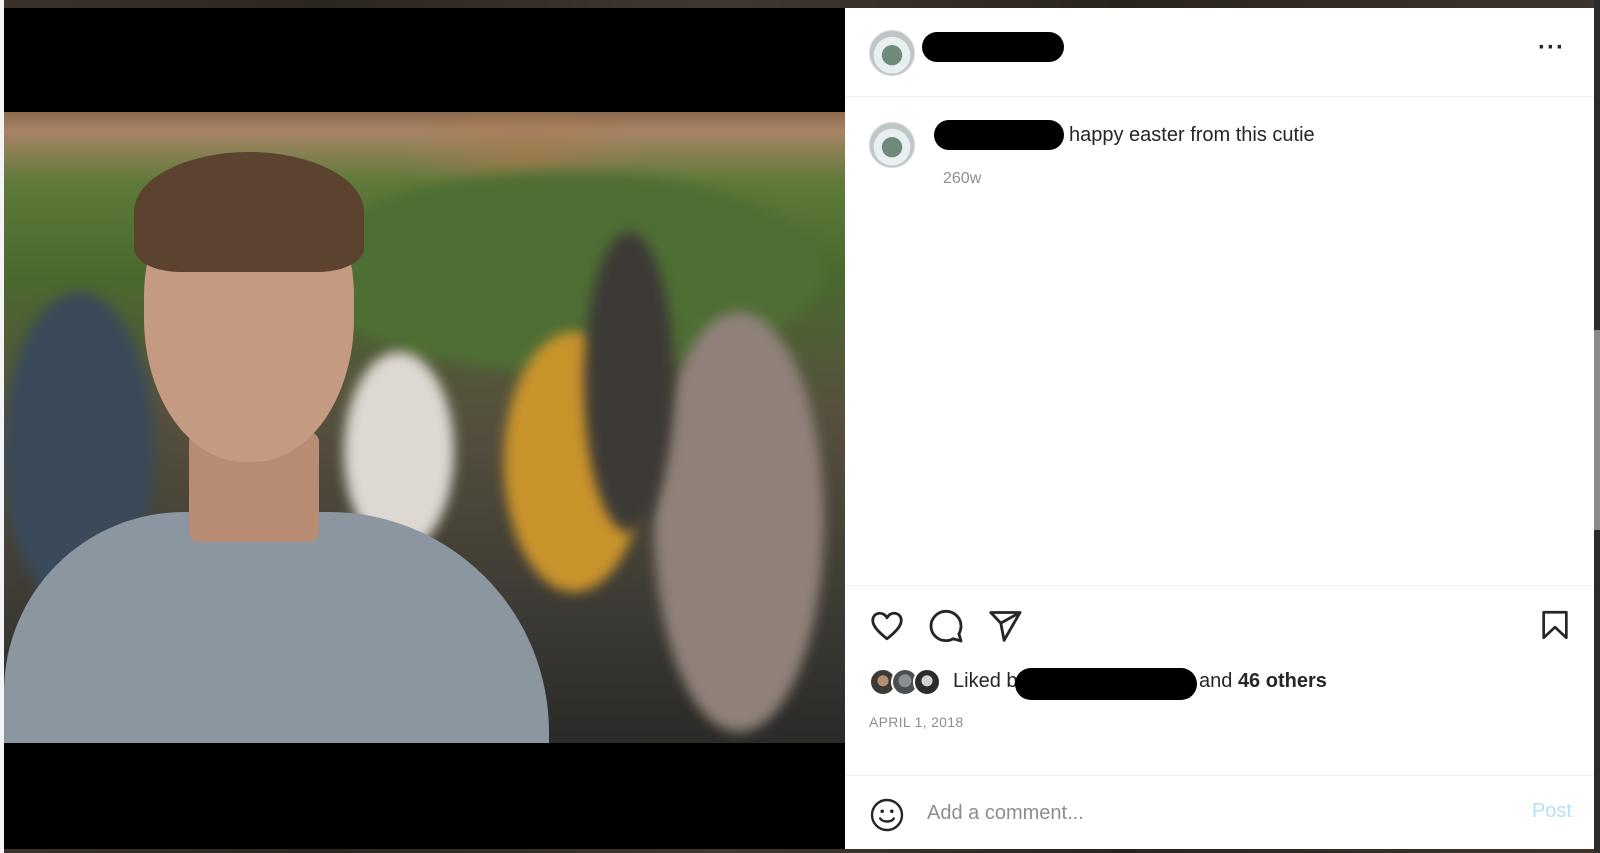 This screenshot has height=853, width=1600. What do you see at coordinates (887, 817) in the screenshot?
I see `smiley-icon` at bounding box center [887, 817].